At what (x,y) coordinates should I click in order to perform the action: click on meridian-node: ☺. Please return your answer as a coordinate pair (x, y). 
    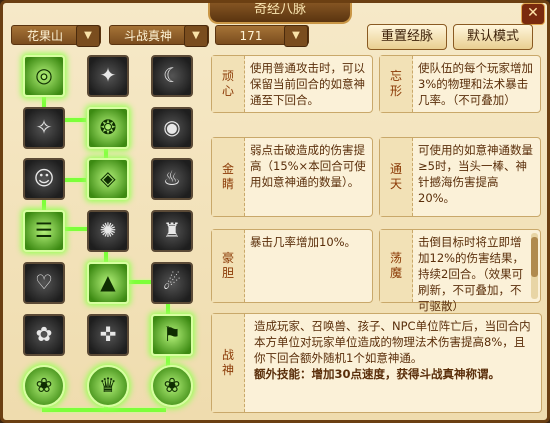
    Looking at the image, I should click on (44, 179).